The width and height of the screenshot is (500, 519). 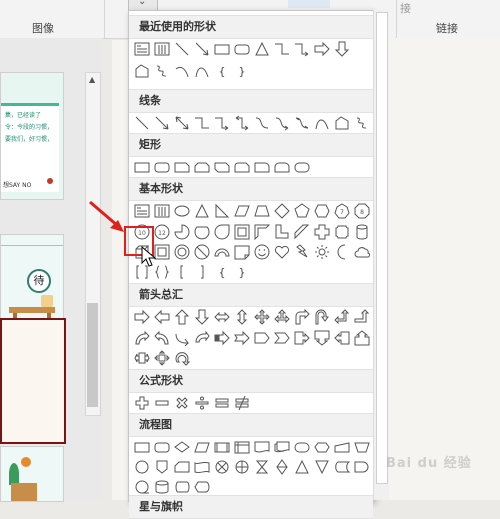 What do you see at coordinates (342, 123) in the screenshot?
I see `freeform-icon` at bounding box center [342, 123].